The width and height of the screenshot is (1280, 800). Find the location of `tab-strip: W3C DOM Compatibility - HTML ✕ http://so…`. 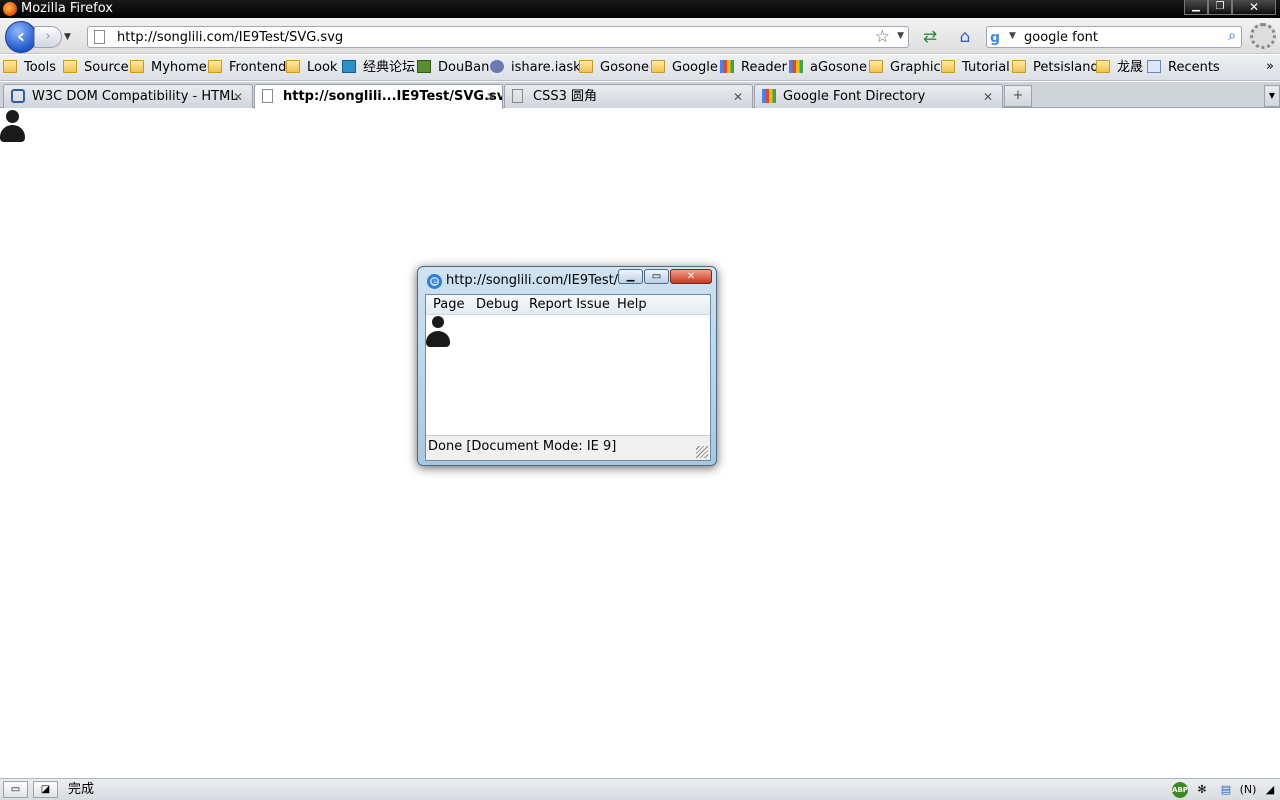

tab-strip: W3C DOM Compatibility - HTML ✕ http://so… is located at coordinates (640, 95).